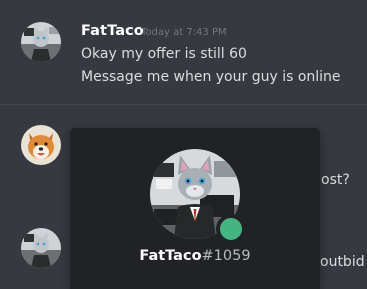 This screenshot has width=367, height=289. Describe the element at coordinates (342, 262) in the screenshot. I see `message-text-partial: outbid` at that location.